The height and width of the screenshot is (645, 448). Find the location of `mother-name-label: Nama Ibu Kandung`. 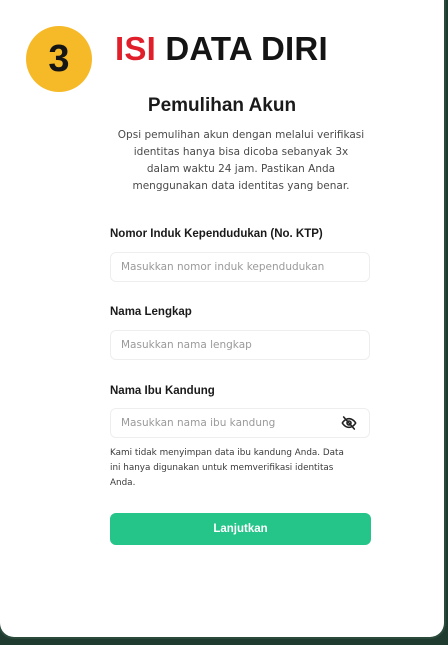

mother-name-label: Nama Ibu Kandung is located at coordinates (162, 391).